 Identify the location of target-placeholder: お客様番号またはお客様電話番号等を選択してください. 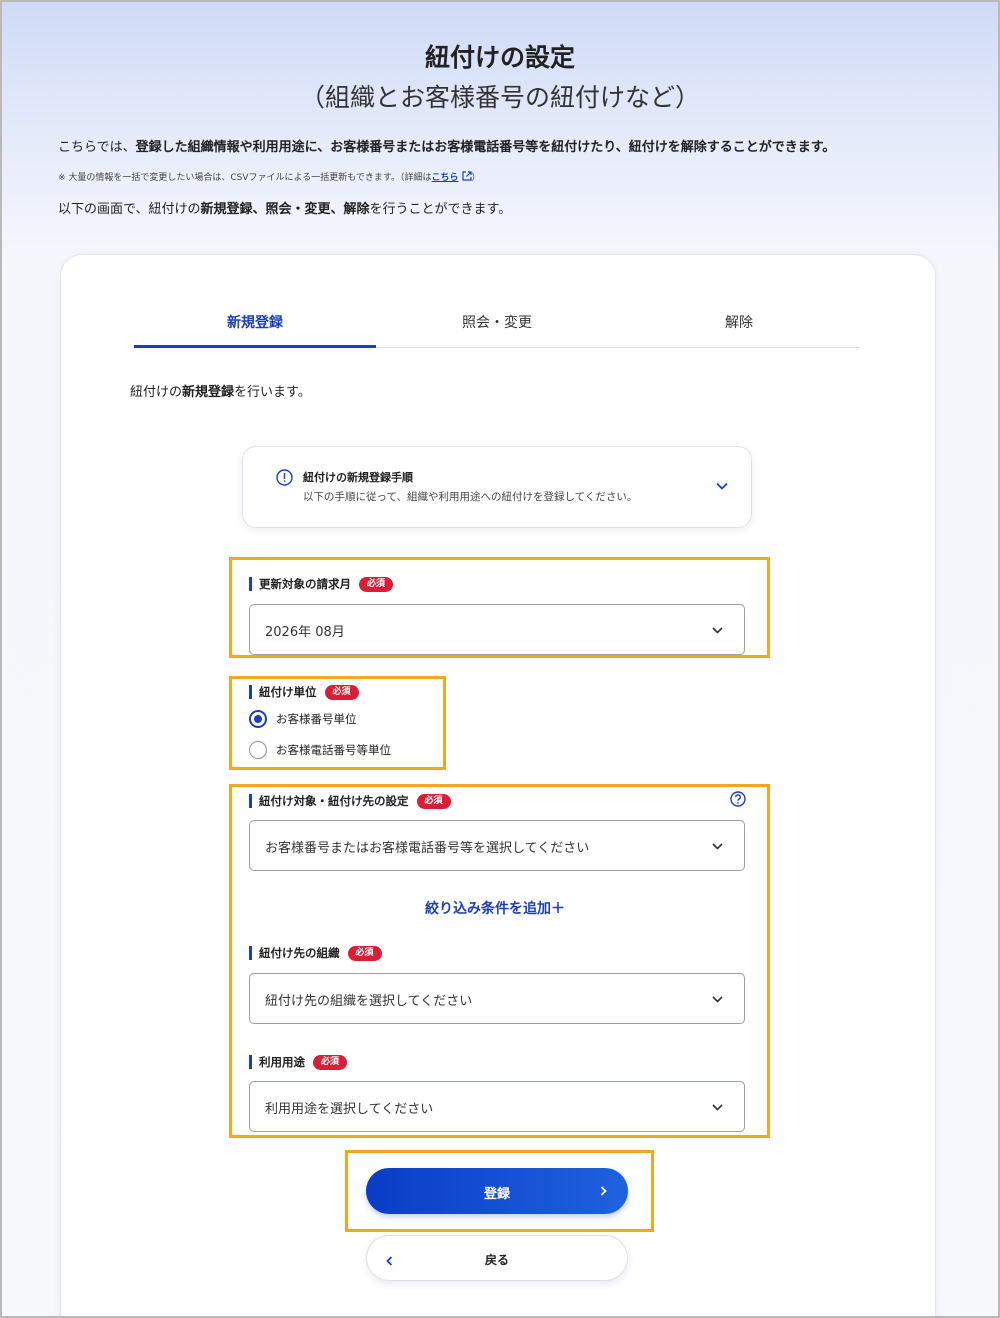
(427, 848).